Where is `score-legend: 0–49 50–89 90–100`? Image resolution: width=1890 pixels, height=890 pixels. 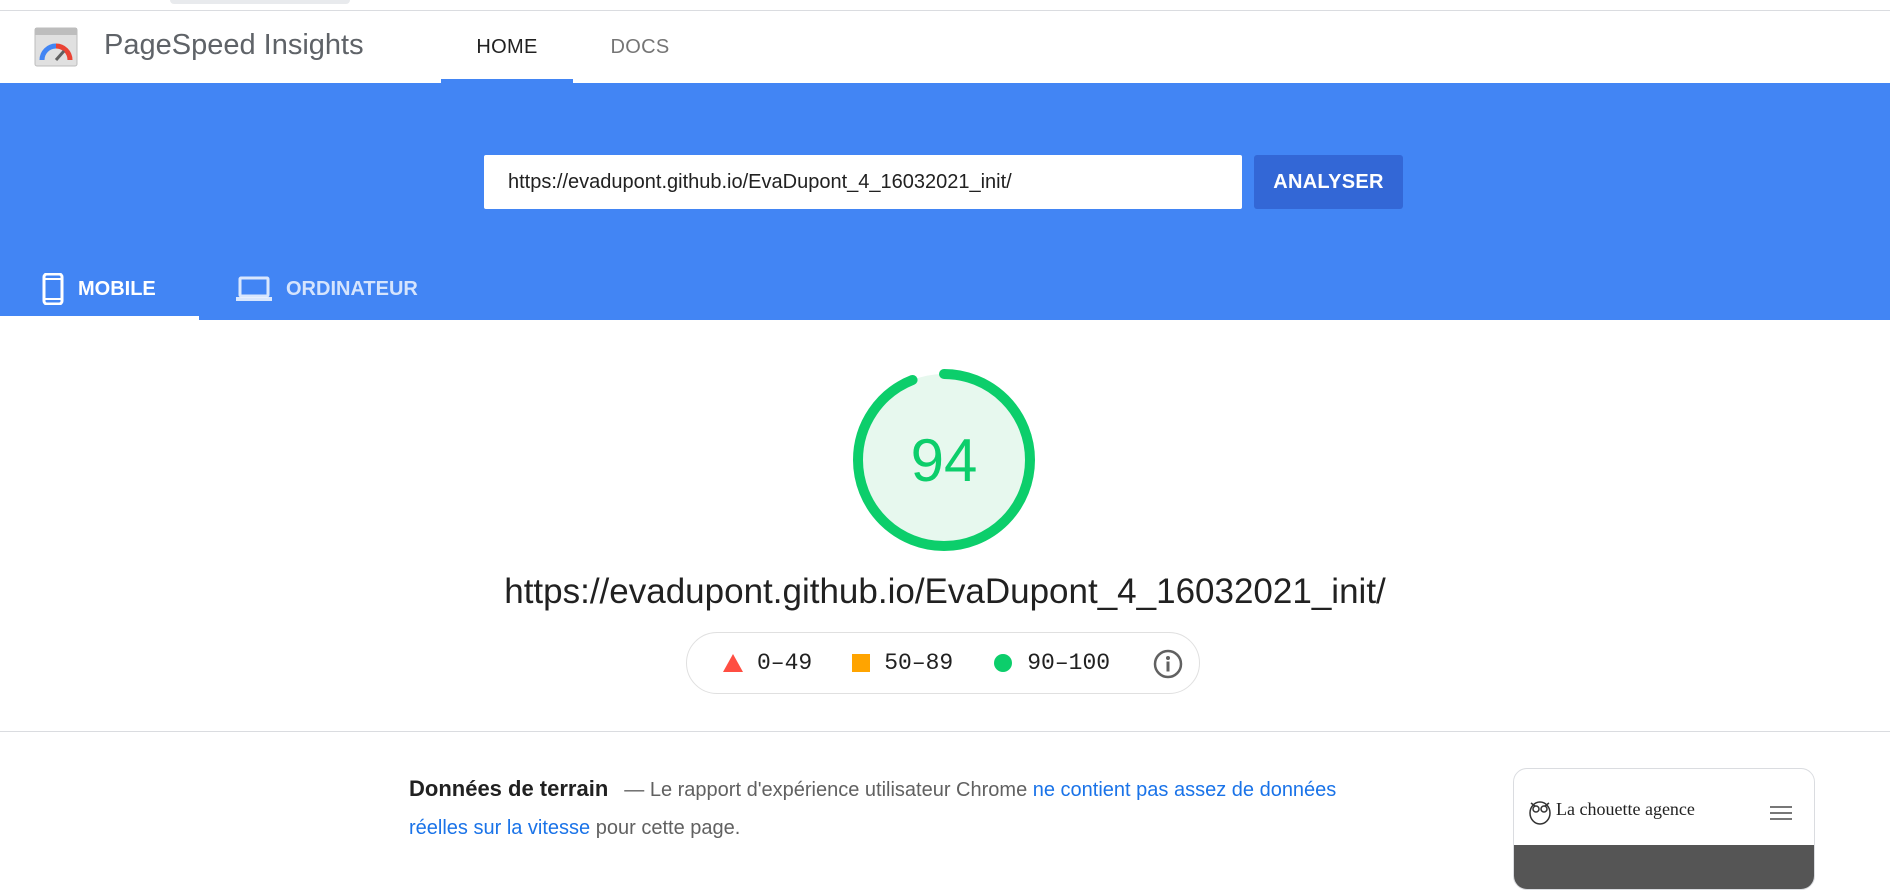
score-legend: 0–49 50–89 90–100 is located at coordinates (943, 663).